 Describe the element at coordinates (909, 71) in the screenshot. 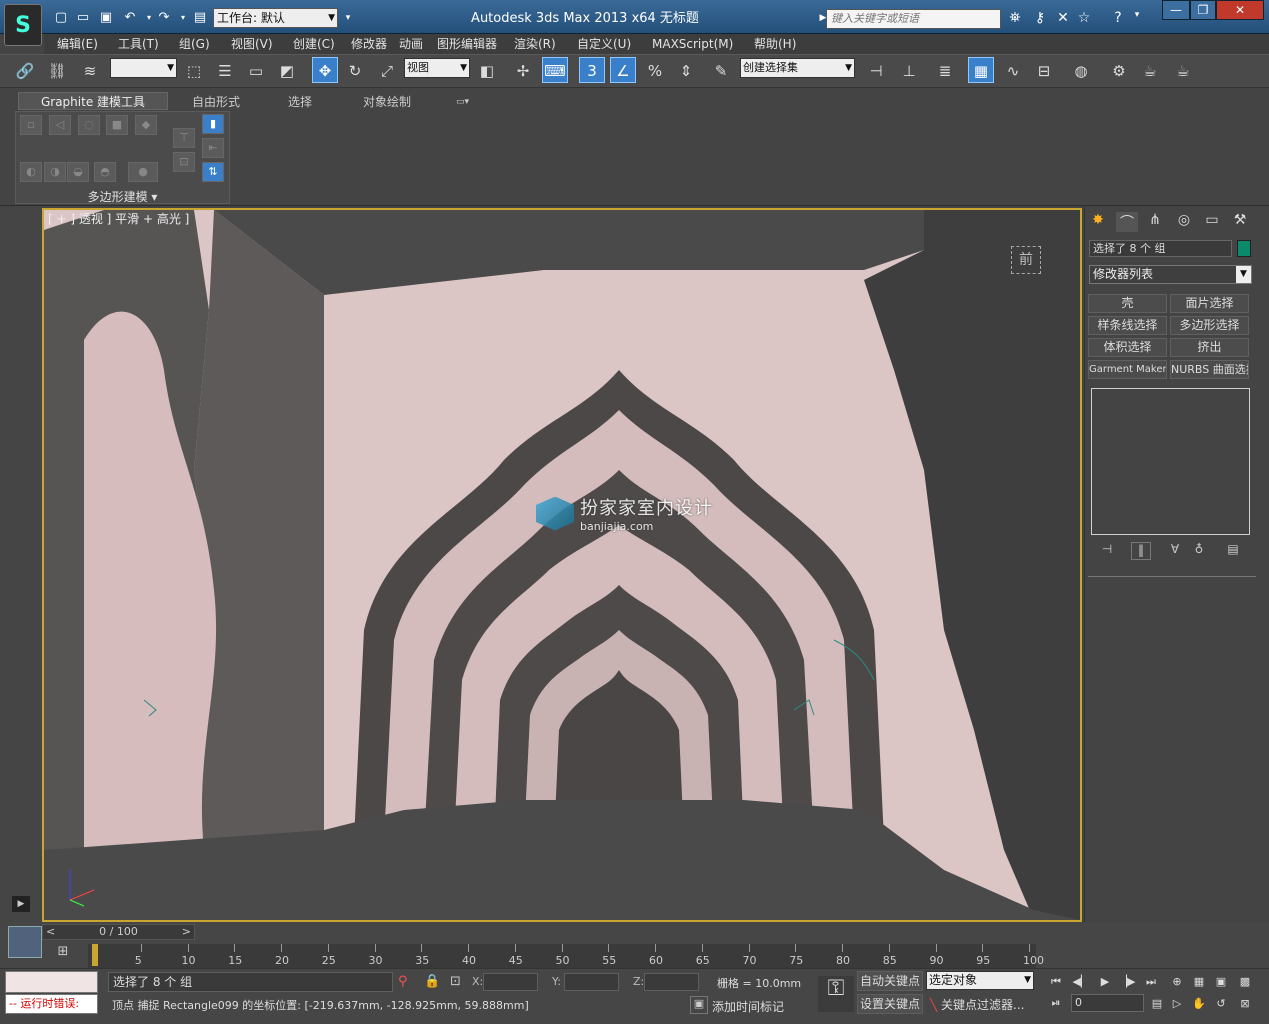

I see `align-icon: ⊥` at that location.